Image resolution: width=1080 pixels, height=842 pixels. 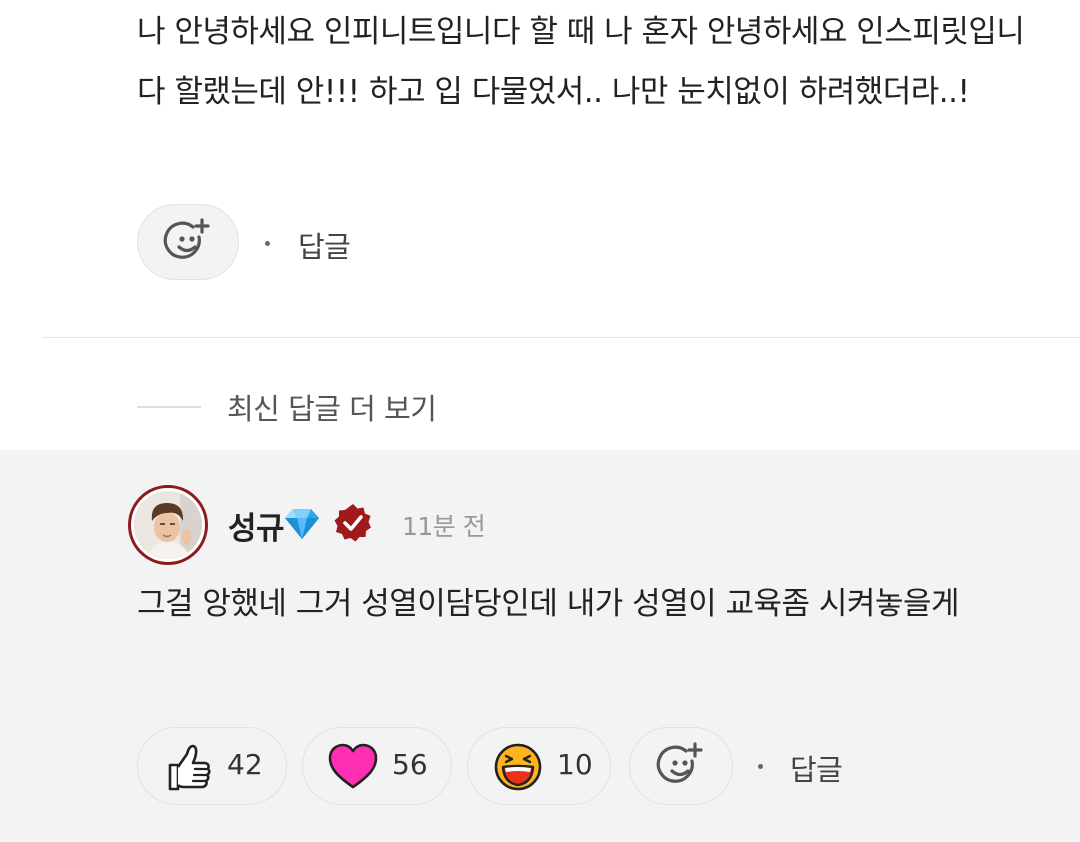 What do you see at coordinates (518, 767) in the screenshot?
I see `laughing-face-icon` at bounding box center [518, 767].